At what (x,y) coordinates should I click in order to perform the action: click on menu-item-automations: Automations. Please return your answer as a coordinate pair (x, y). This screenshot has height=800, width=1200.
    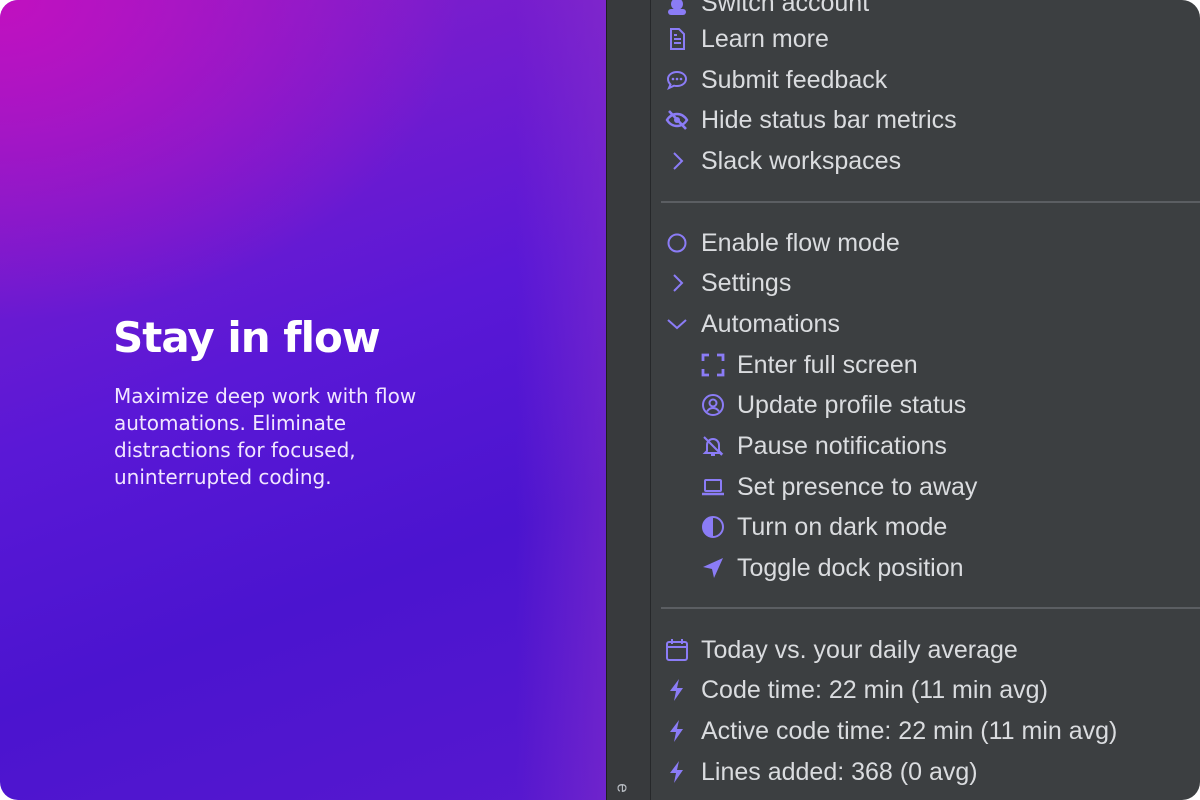
    Looking at the image, I should click on (752, 324).